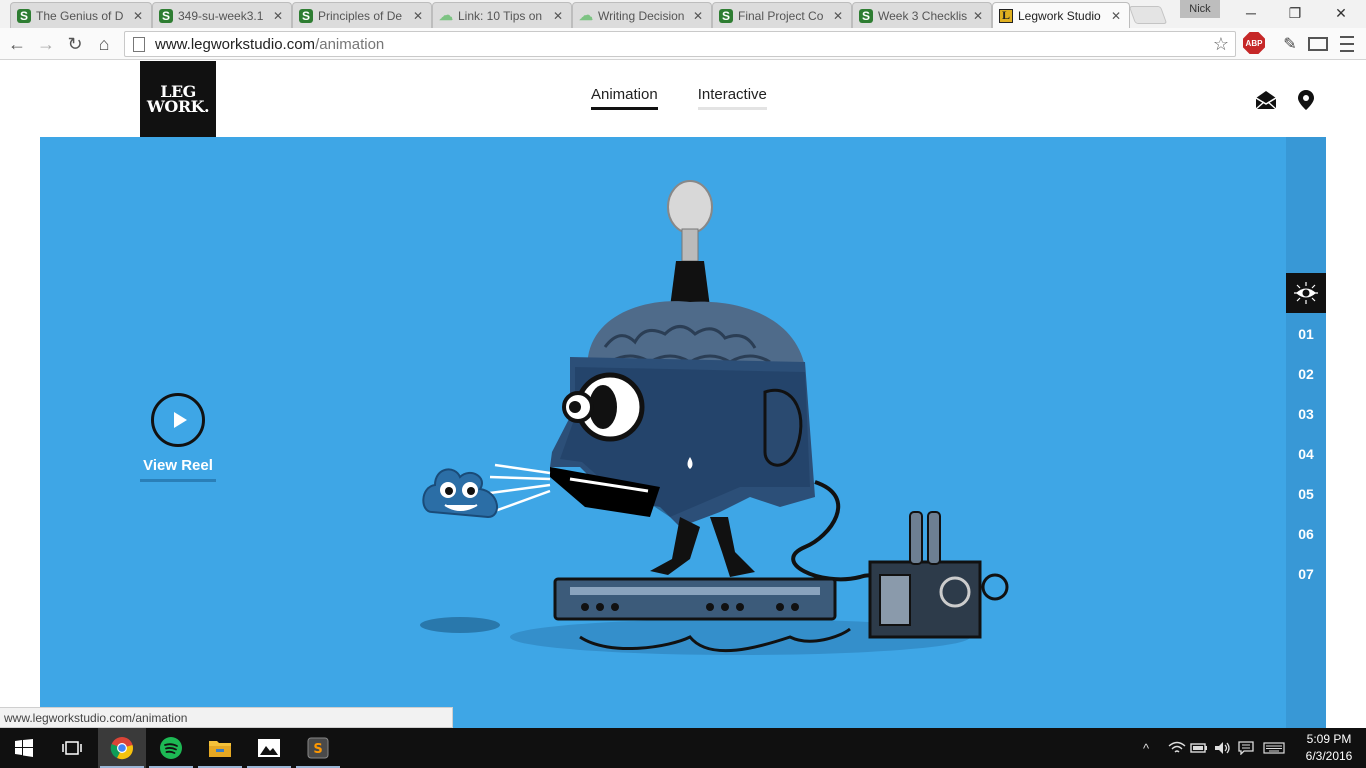 This screenshot has height=768, width=1366. Describe the element at coordinates (1306, 374) in the screenshot. I see `rail-item-02: 02` at that location.